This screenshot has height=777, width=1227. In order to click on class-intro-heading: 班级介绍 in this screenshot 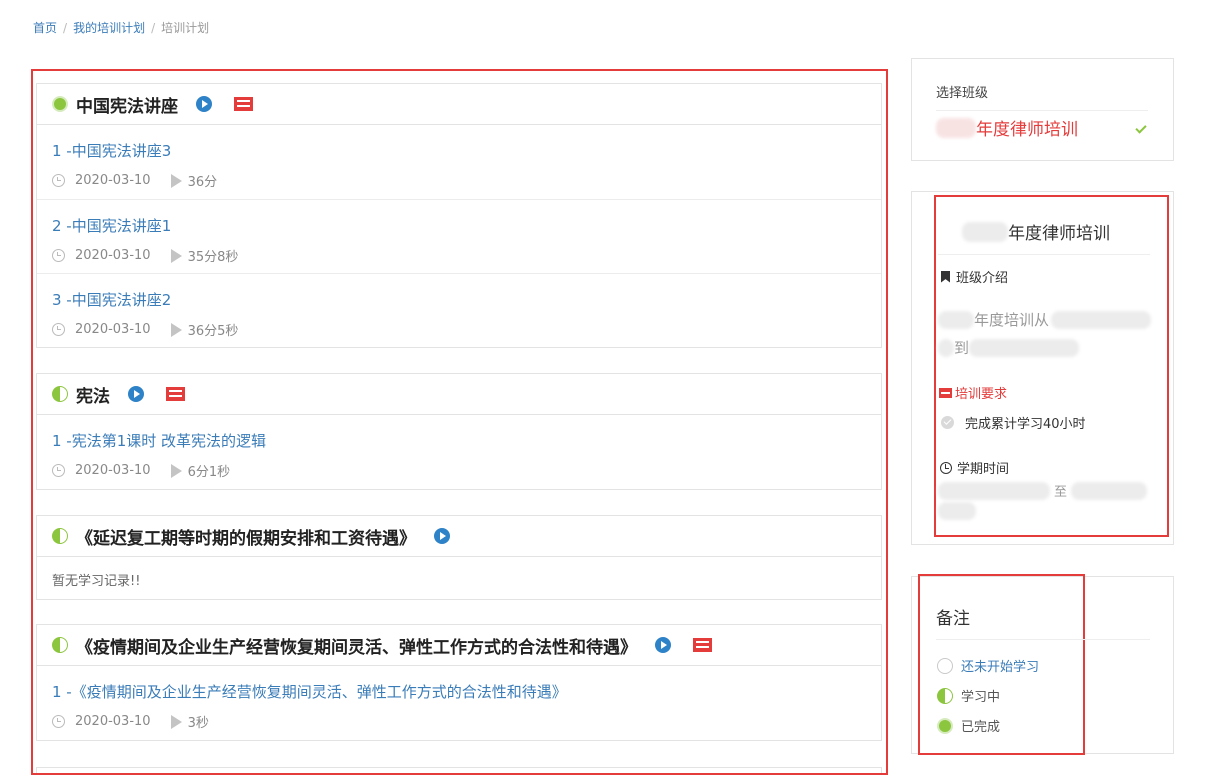, I will do `click(974, 276)`.